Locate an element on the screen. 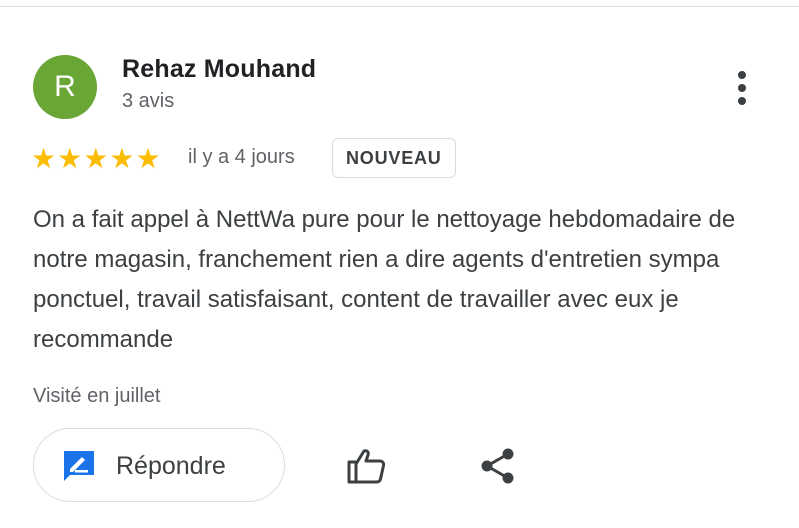 Image resolution: width=799 pixels, height=528 pixels. avatar-initial: R is located at coordinates (65, 86).